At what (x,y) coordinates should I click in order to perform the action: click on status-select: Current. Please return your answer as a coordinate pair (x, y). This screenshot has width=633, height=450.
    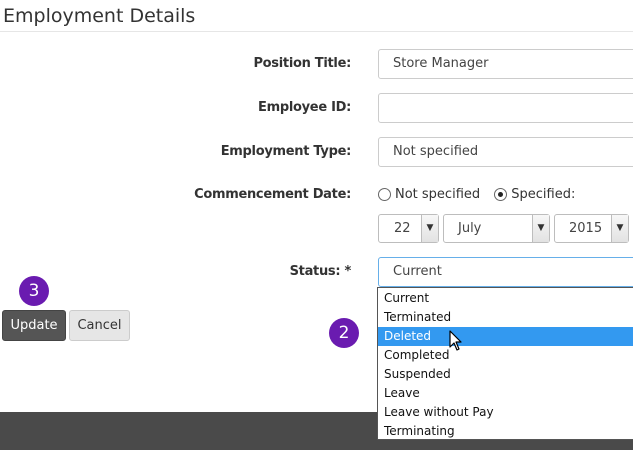
    Looking at the image, I should click on (505, 272).